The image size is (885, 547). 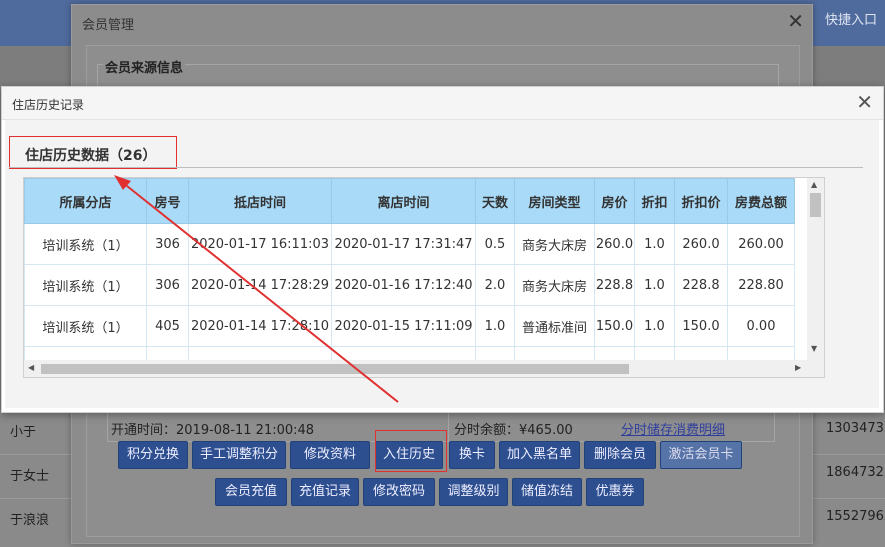 I want to click on scroll-up-icon: ▲, so click(x=814, y=184).